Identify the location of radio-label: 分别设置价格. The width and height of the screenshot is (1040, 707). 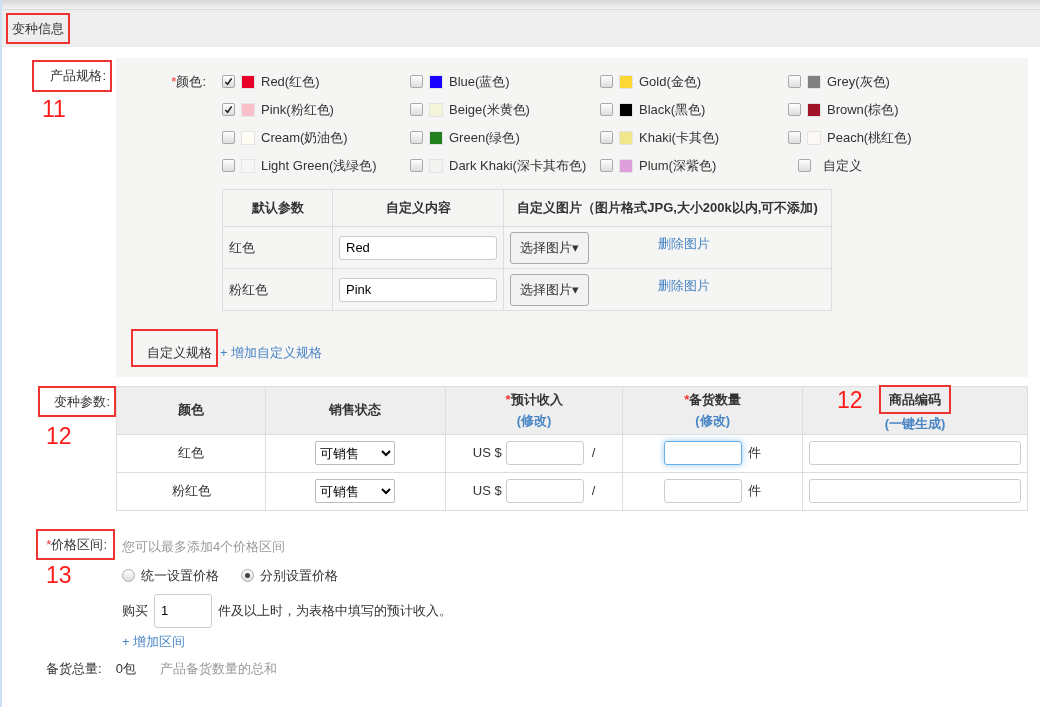
(299, 576).